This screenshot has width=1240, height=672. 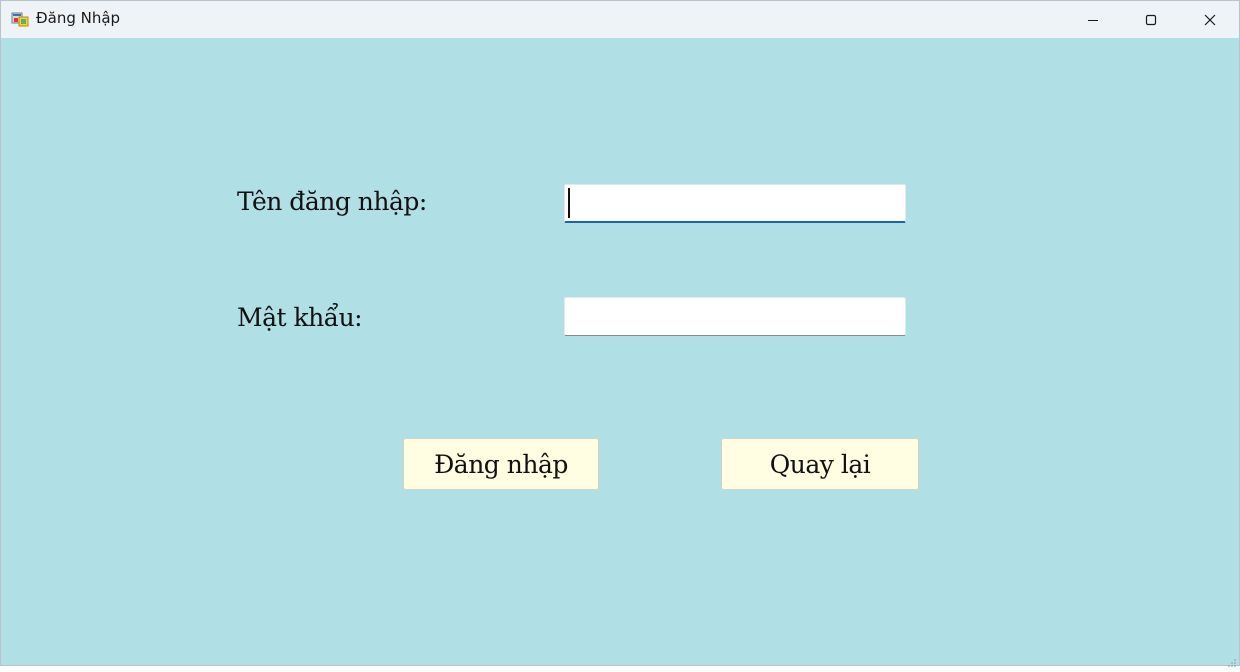 I want to click on password-input, so click(x=735, y=316).